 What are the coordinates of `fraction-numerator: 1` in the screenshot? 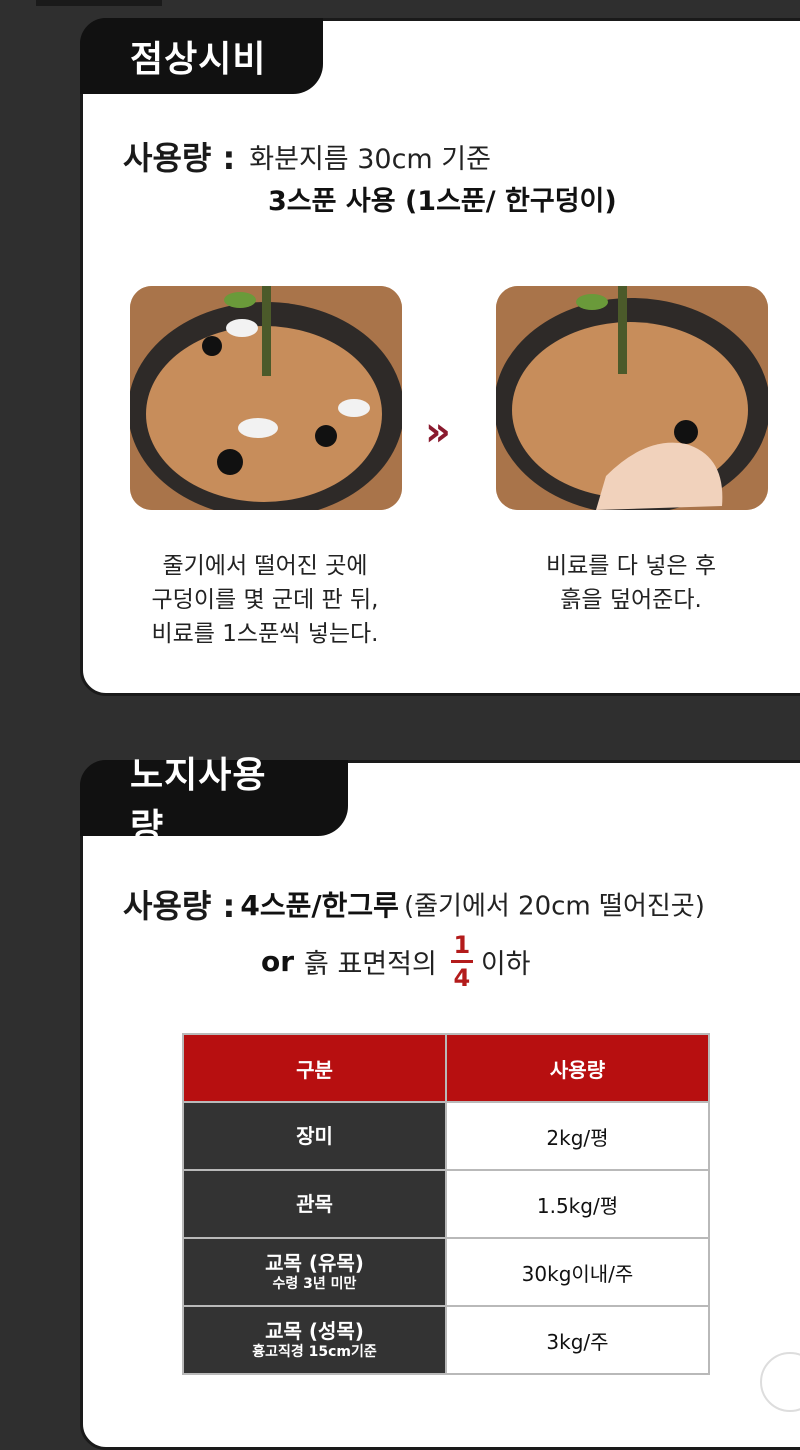 It's located at (462, 945).